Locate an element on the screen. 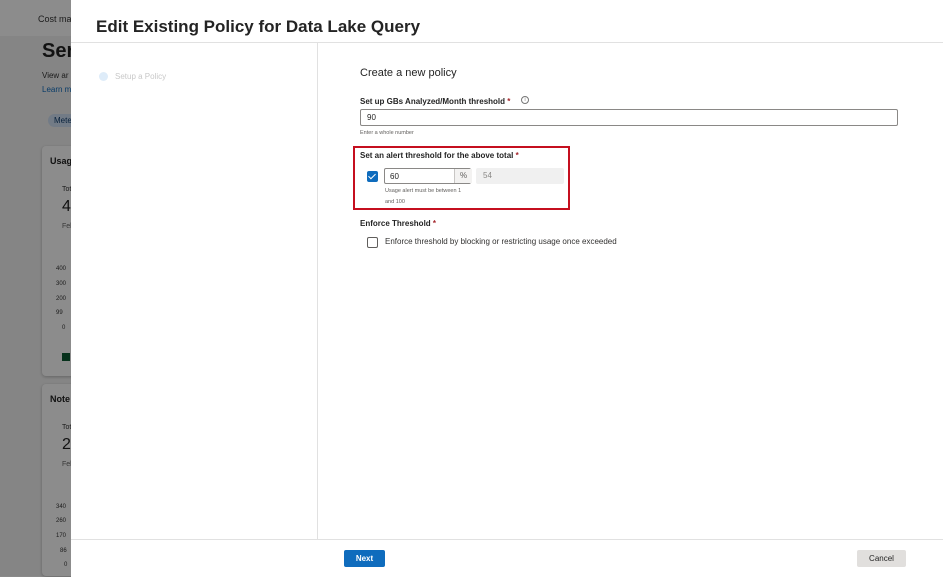 The image size is (943, 577). gb-threshold-input: 90 is located at coordinates (629, 117).